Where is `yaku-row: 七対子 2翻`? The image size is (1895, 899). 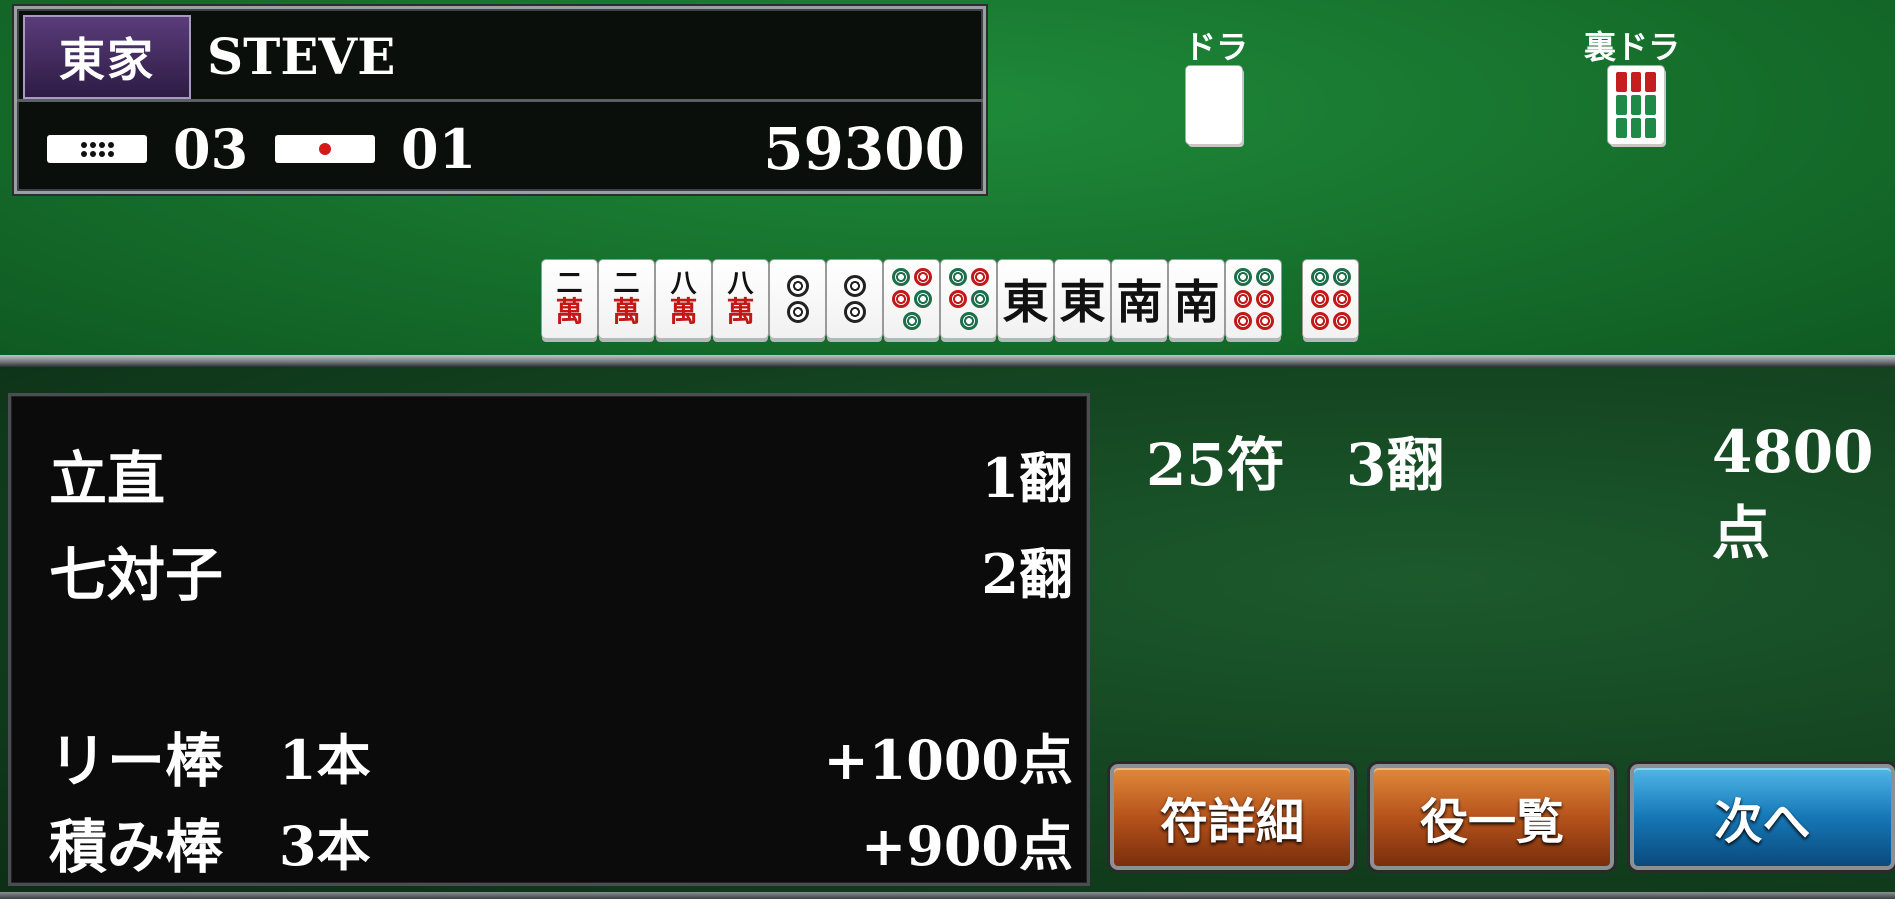
yaku-row: 七対子 2翻 is located at coordinates (561, 568).